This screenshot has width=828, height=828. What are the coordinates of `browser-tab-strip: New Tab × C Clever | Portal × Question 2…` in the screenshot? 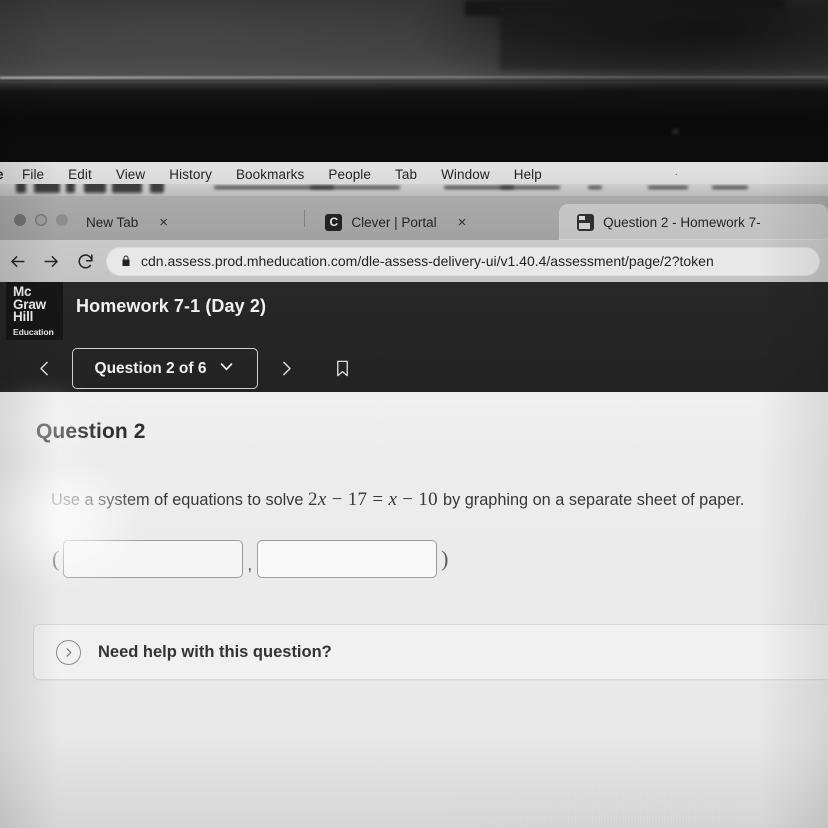 It's located at (414, 218).